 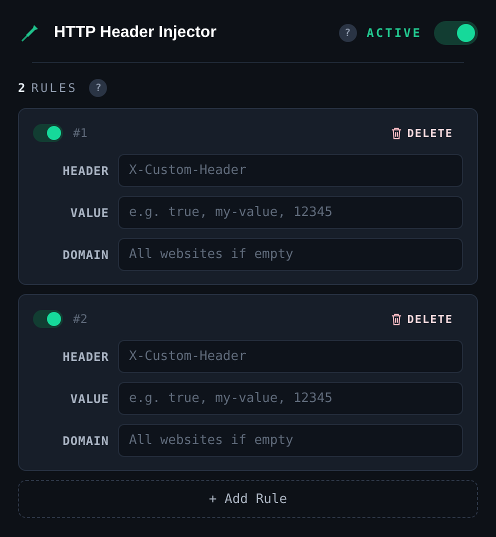 What do you see at coordinates (80, 133) in the screenshot?
I see `rule-number: #1` at bounding box center [80, 133].